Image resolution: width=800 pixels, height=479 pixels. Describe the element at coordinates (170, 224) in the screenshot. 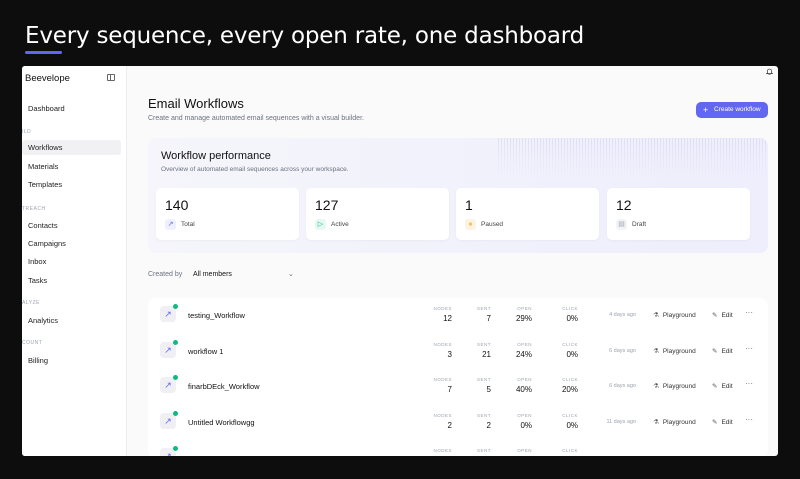

I see `trend-icon: ↗` at that location.